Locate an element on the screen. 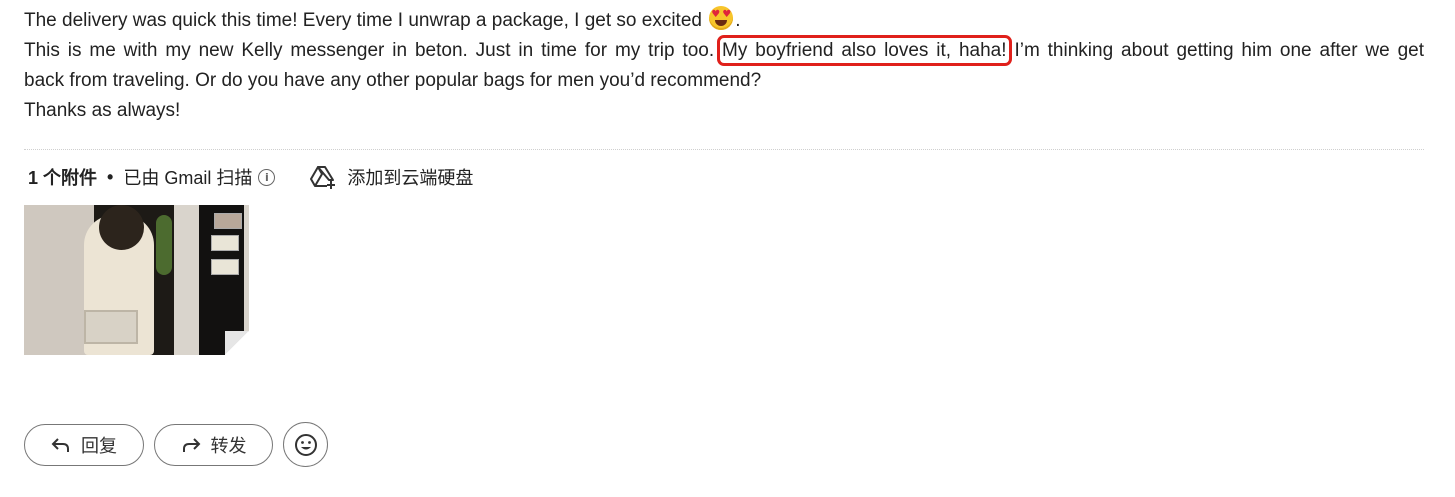 This screenshot has height=497, width=1455. message-line-4: Thanks as always! is located at coordinates (102, 110).